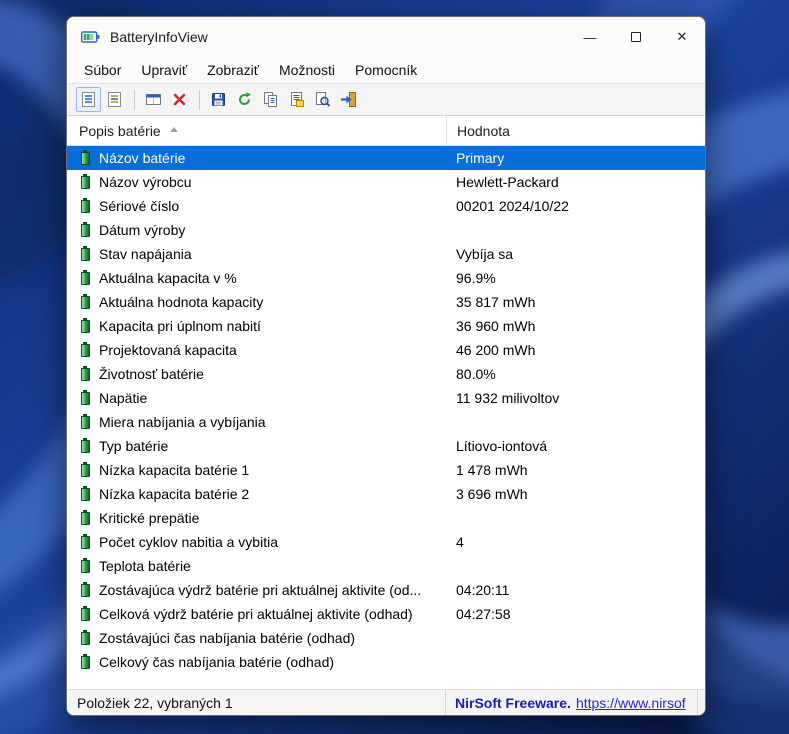 The height and width of the screenshot is (734, 789). What do you see at coordinates (90, 37) in the screenshot?
I see `app-icon` at bounding box center [90, 37].